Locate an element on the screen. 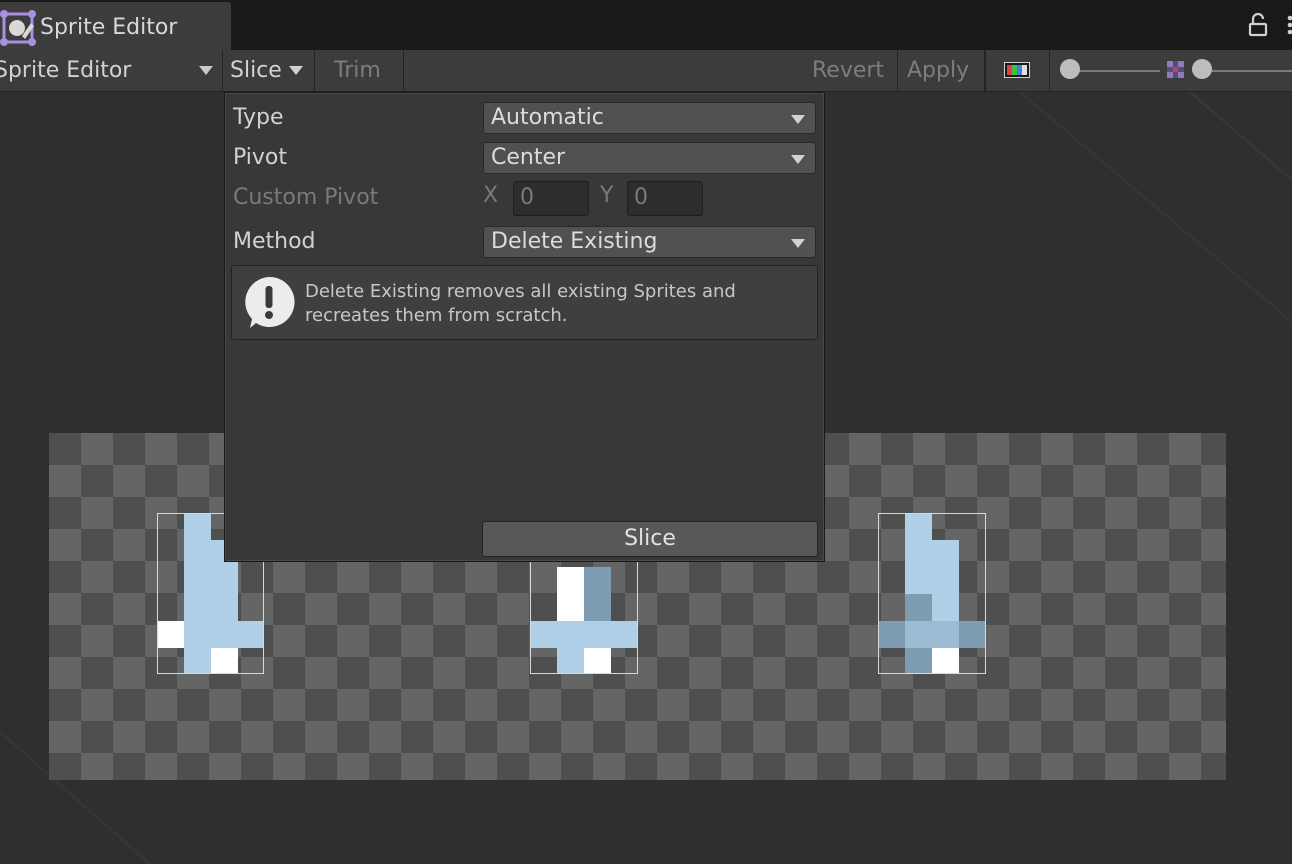  method-value: Delete Existing is located at coordinates (574, 241).